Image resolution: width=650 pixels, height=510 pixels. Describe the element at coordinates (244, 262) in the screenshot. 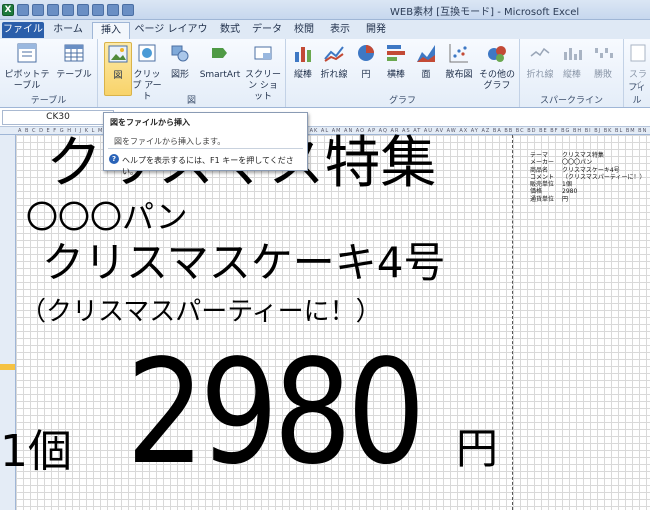

I see `poster-product: クリスマスケーキ4号` at that location.